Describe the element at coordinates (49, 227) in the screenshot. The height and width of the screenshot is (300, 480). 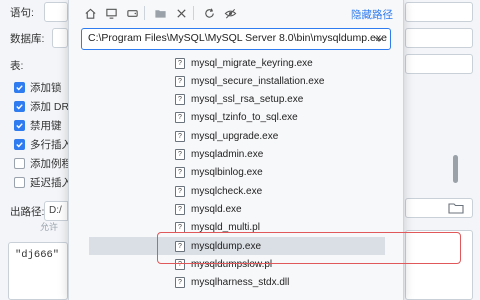
I see `output-path-hint: 允许` at that location.